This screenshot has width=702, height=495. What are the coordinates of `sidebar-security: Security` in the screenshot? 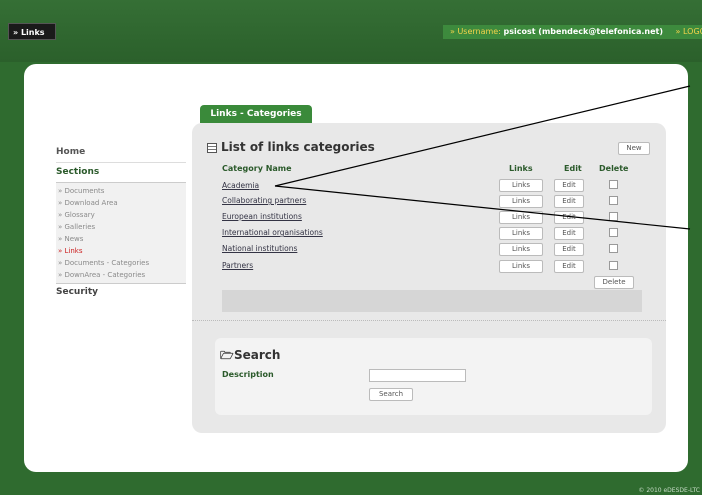 It's located at (121, 290).